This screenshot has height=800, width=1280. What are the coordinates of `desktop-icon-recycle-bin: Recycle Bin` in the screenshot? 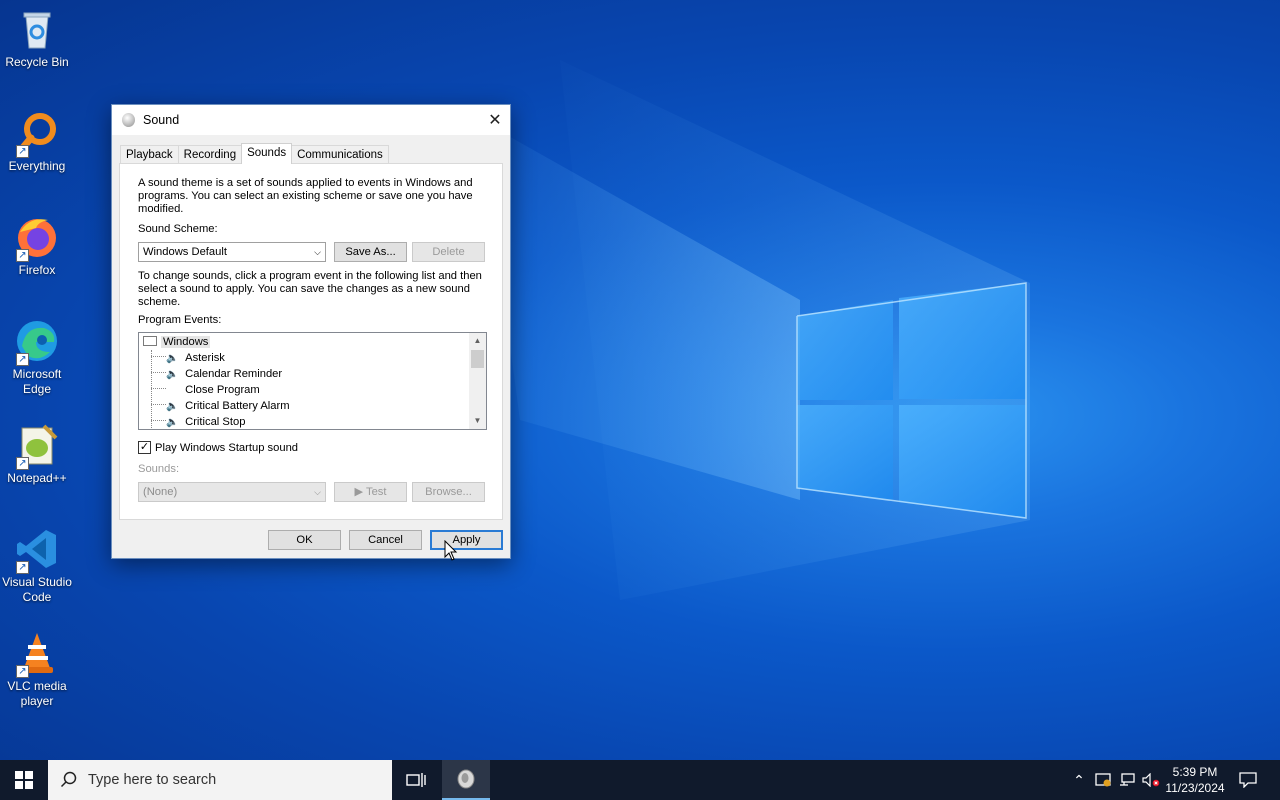 It's located at (37, 38).